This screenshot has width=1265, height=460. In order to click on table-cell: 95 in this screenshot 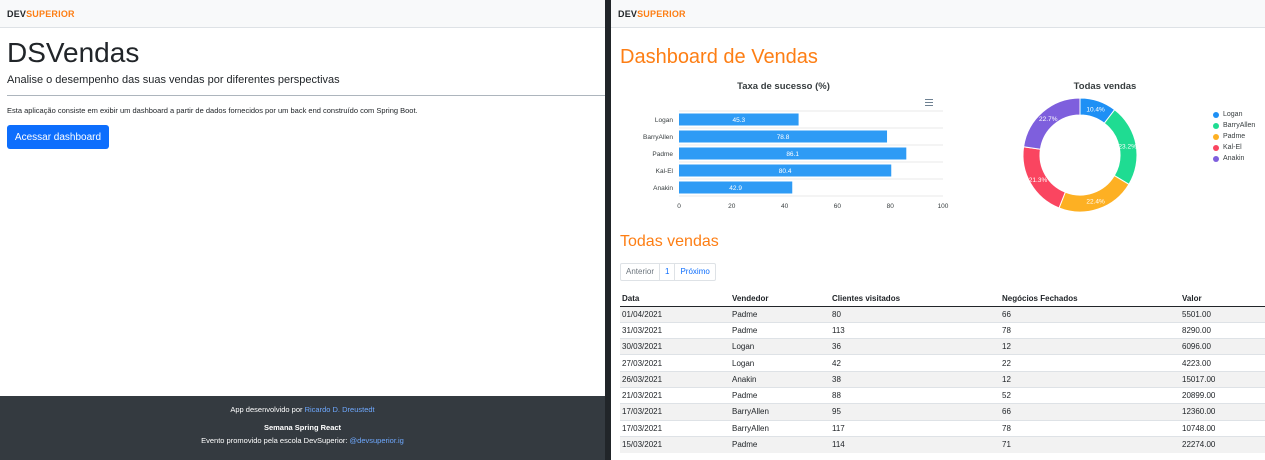, I will do `click(915, 412)`.